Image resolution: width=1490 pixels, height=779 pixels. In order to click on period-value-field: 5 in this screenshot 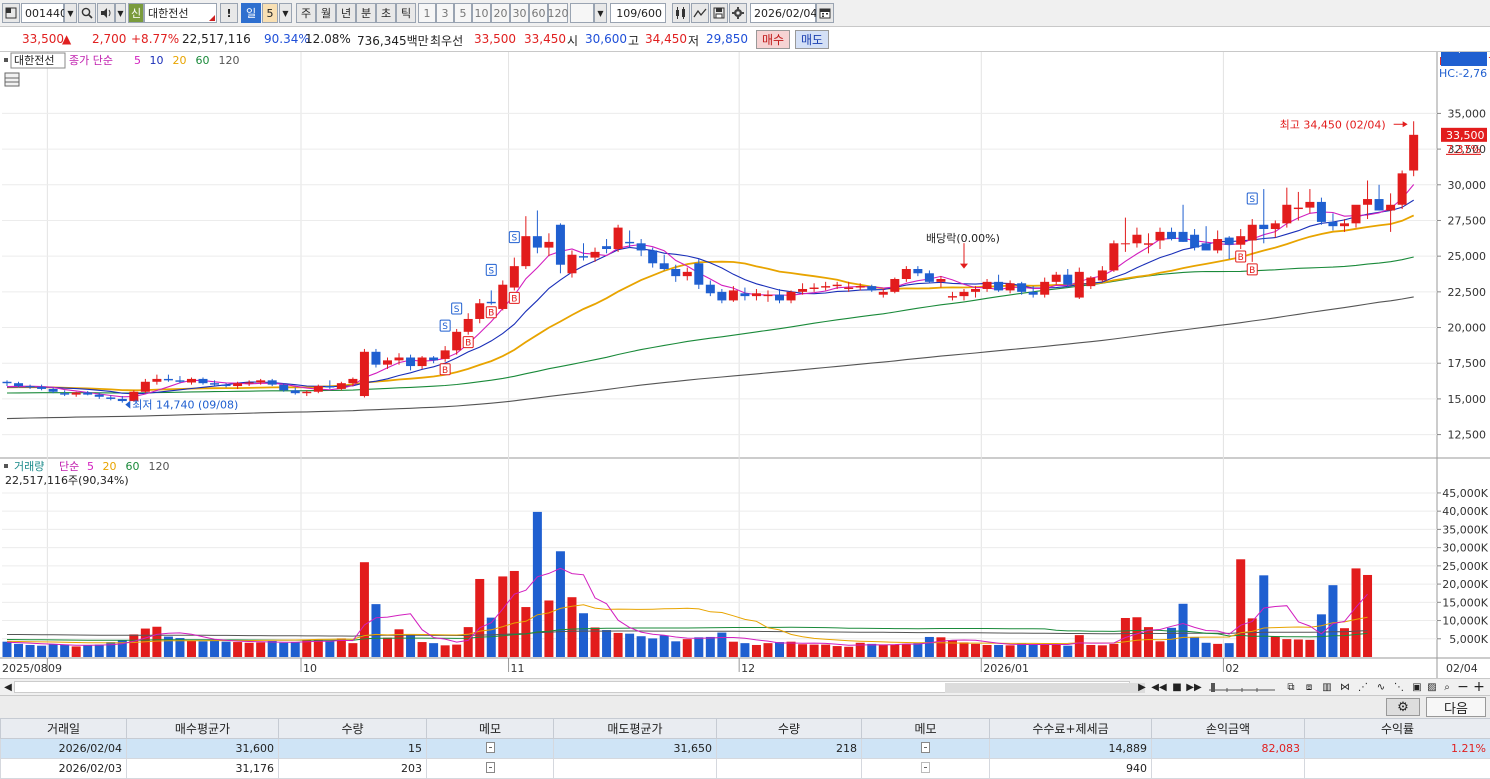, I will do `click(270, 13)`.